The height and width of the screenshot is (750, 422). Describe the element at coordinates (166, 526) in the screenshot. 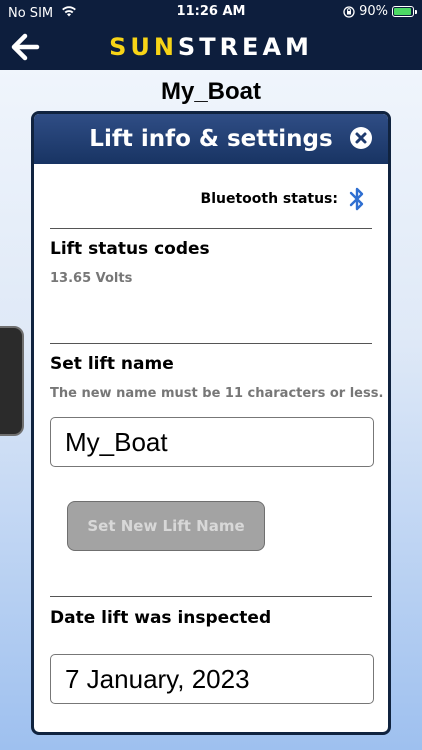

I see `set-new-lift-name-button: Set New Lift Name` at that location.